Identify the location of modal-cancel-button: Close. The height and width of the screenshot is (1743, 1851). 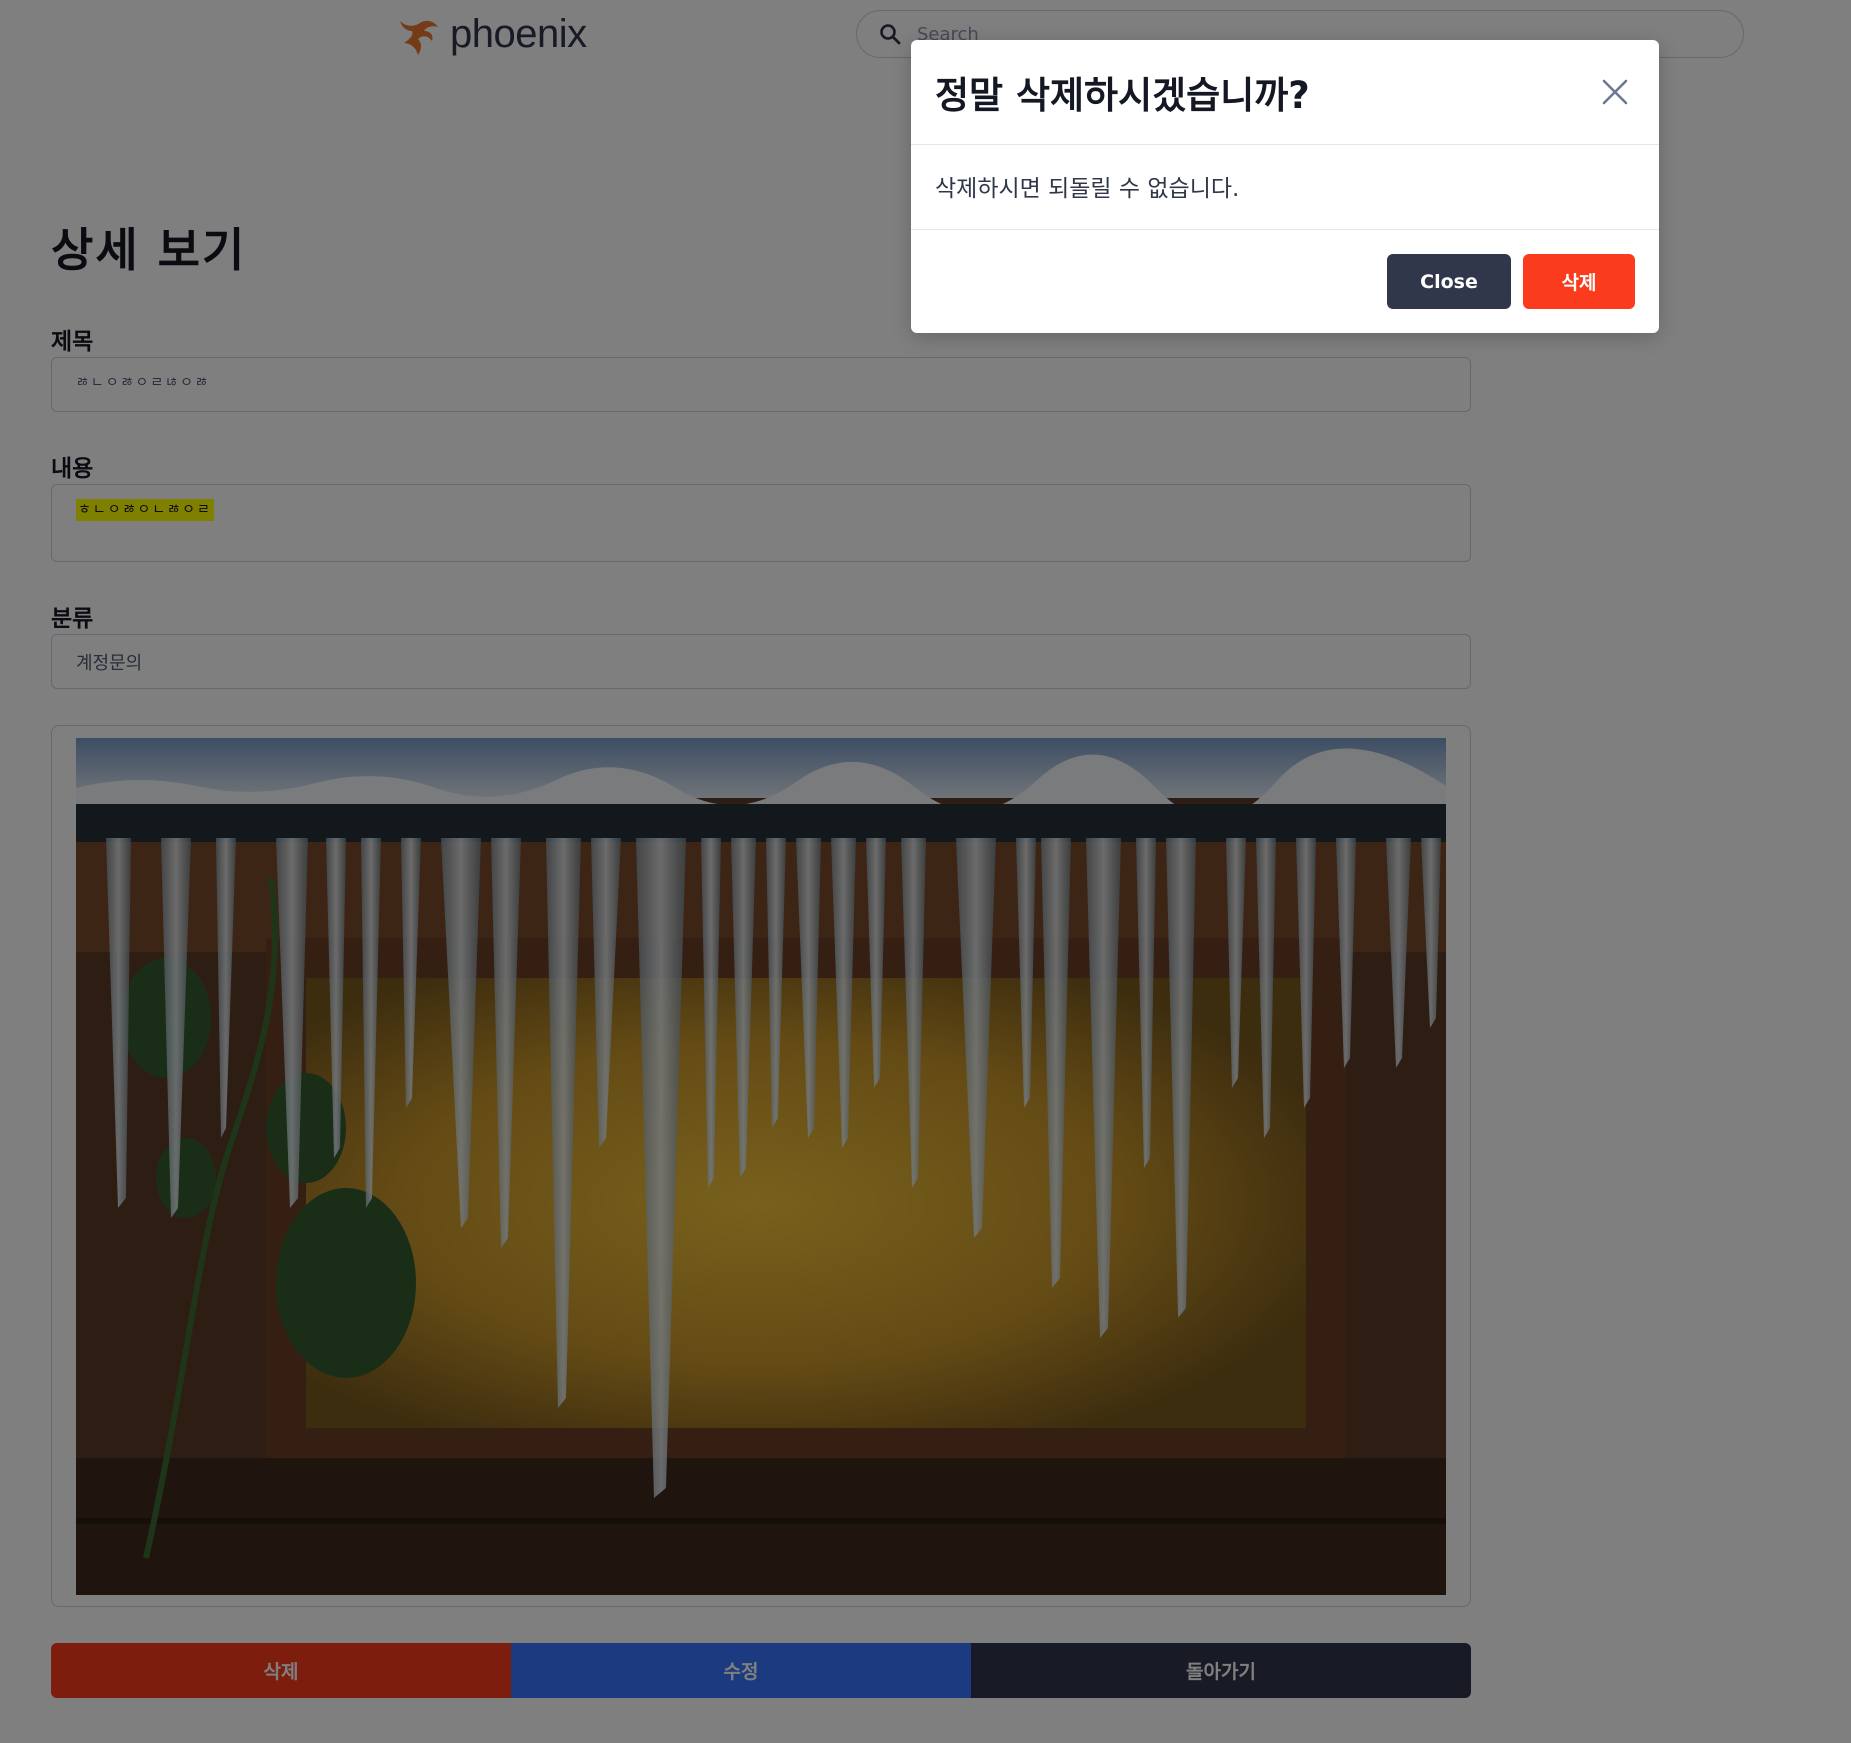
(1449, 281).